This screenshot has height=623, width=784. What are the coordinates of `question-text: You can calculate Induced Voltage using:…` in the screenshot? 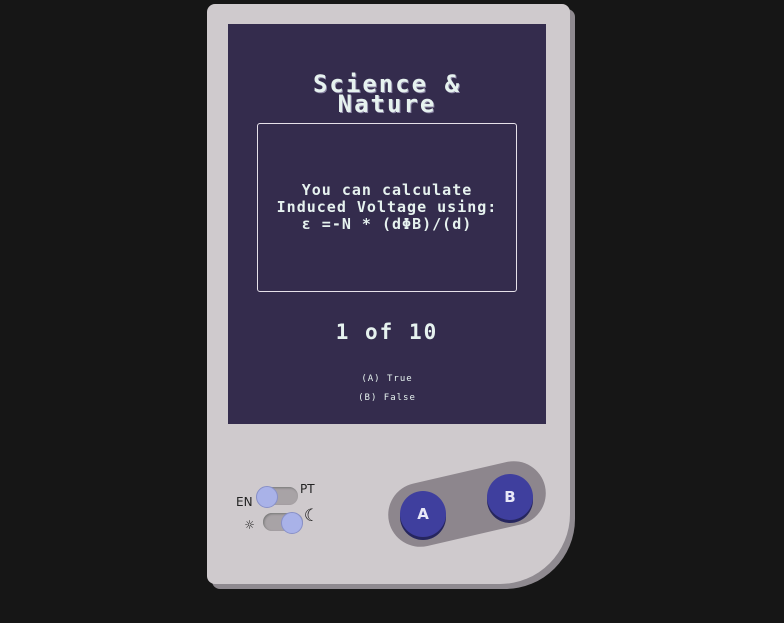 It's located at (387, 207).